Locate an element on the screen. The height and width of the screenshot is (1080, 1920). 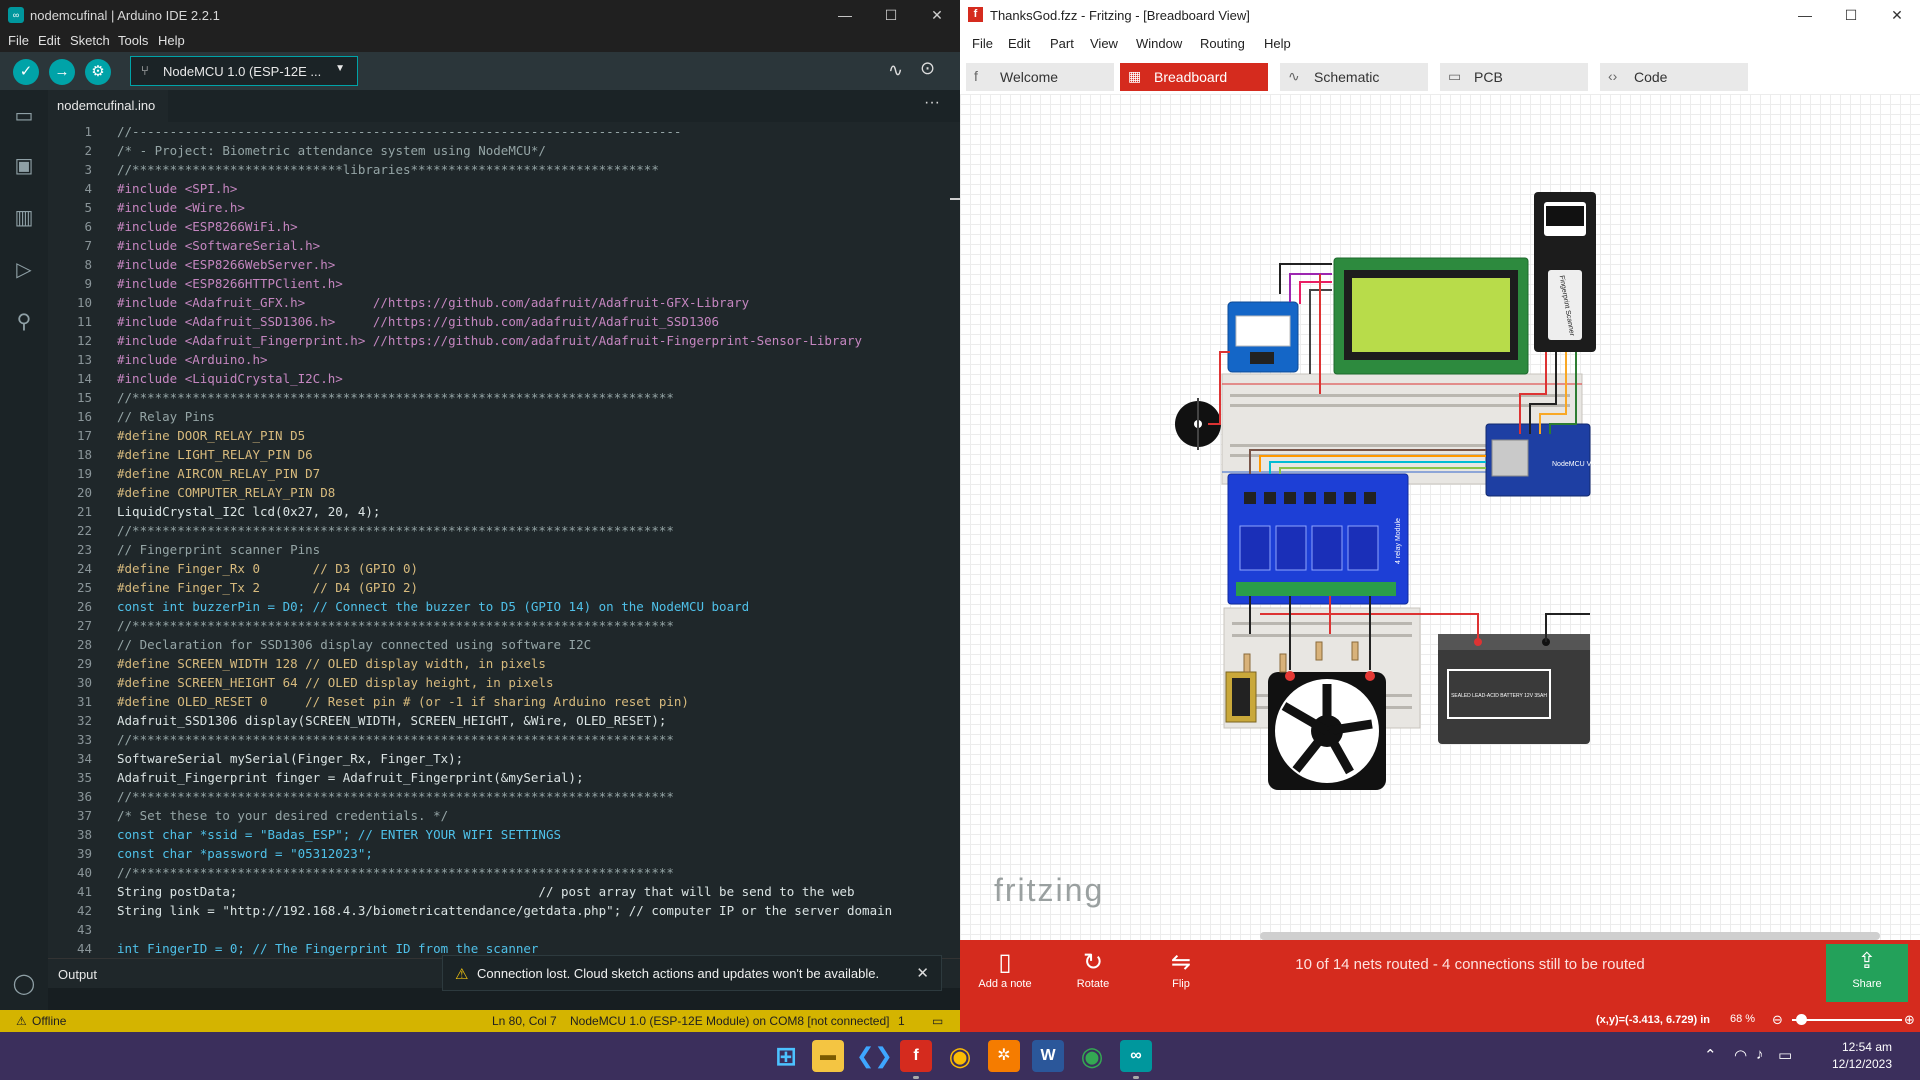
tab-pcb: ▭ PCB is located at coordinates (1514, 77).